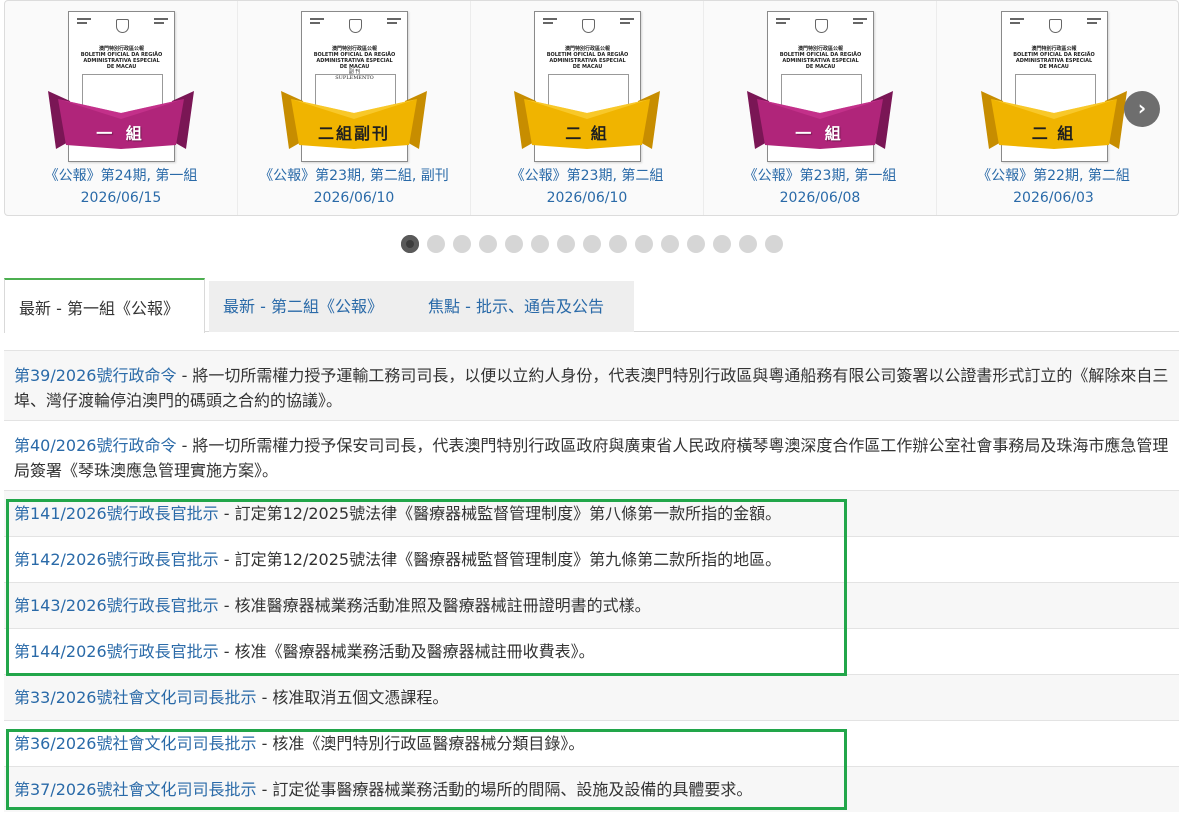 This screenshot has width=1183, height=817. I want to click on slide-caption: 《公報》第23期, 第一組 2026/06/08, so click(820, 187).